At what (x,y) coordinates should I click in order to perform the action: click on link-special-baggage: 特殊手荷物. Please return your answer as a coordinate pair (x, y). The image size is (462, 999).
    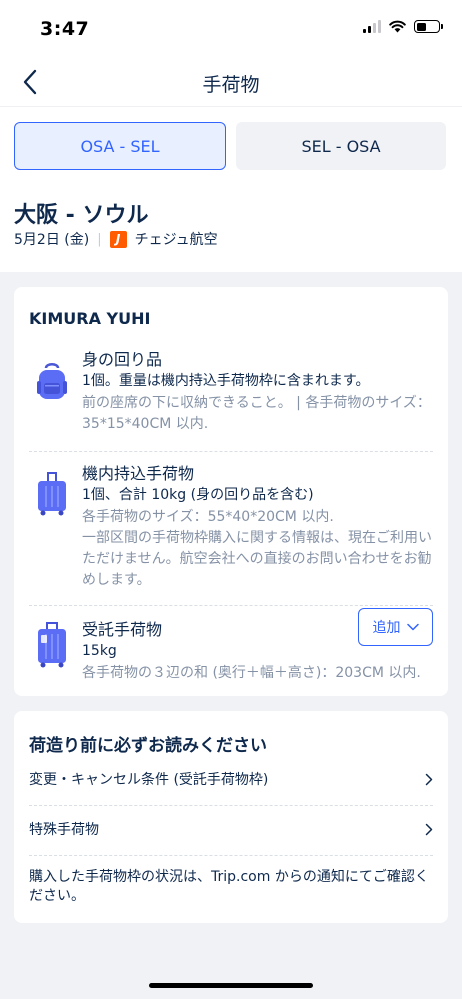
    Looking at the image, I should click on (231, 829).